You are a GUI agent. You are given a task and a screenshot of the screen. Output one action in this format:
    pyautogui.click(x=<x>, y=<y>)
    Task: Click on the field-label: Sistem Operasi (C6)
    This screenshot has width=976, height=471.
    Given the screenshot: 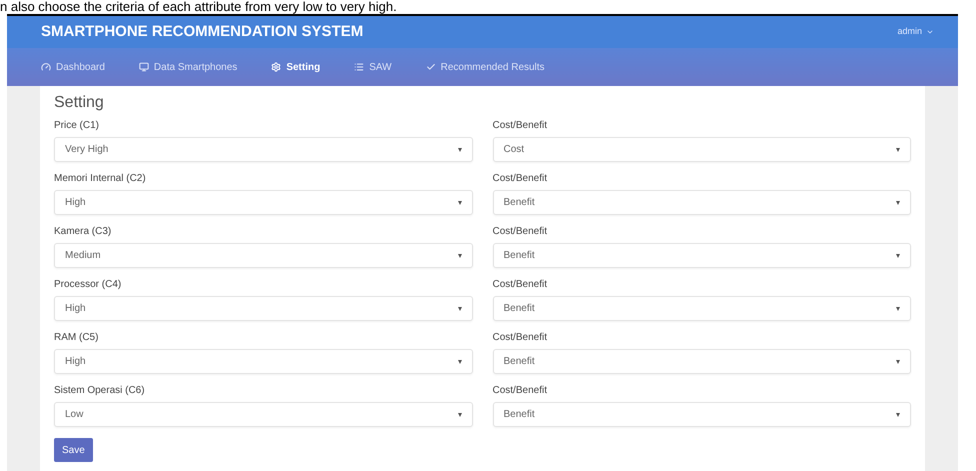 What is the action you would take?
    pyautogui.click(x=99, y=391)
    